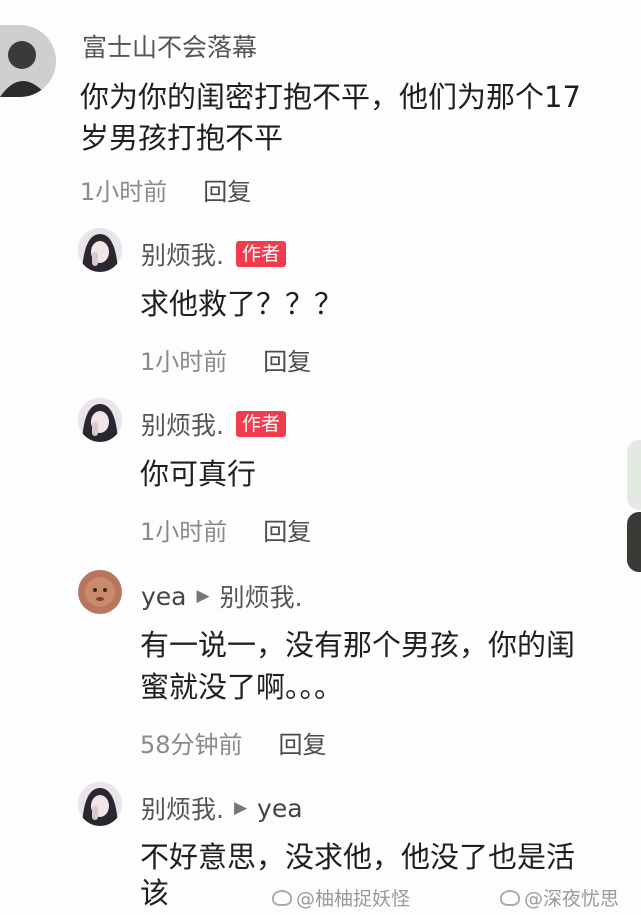  I want to click on comment-username: 富士山不会落幕, so click(169, 46).